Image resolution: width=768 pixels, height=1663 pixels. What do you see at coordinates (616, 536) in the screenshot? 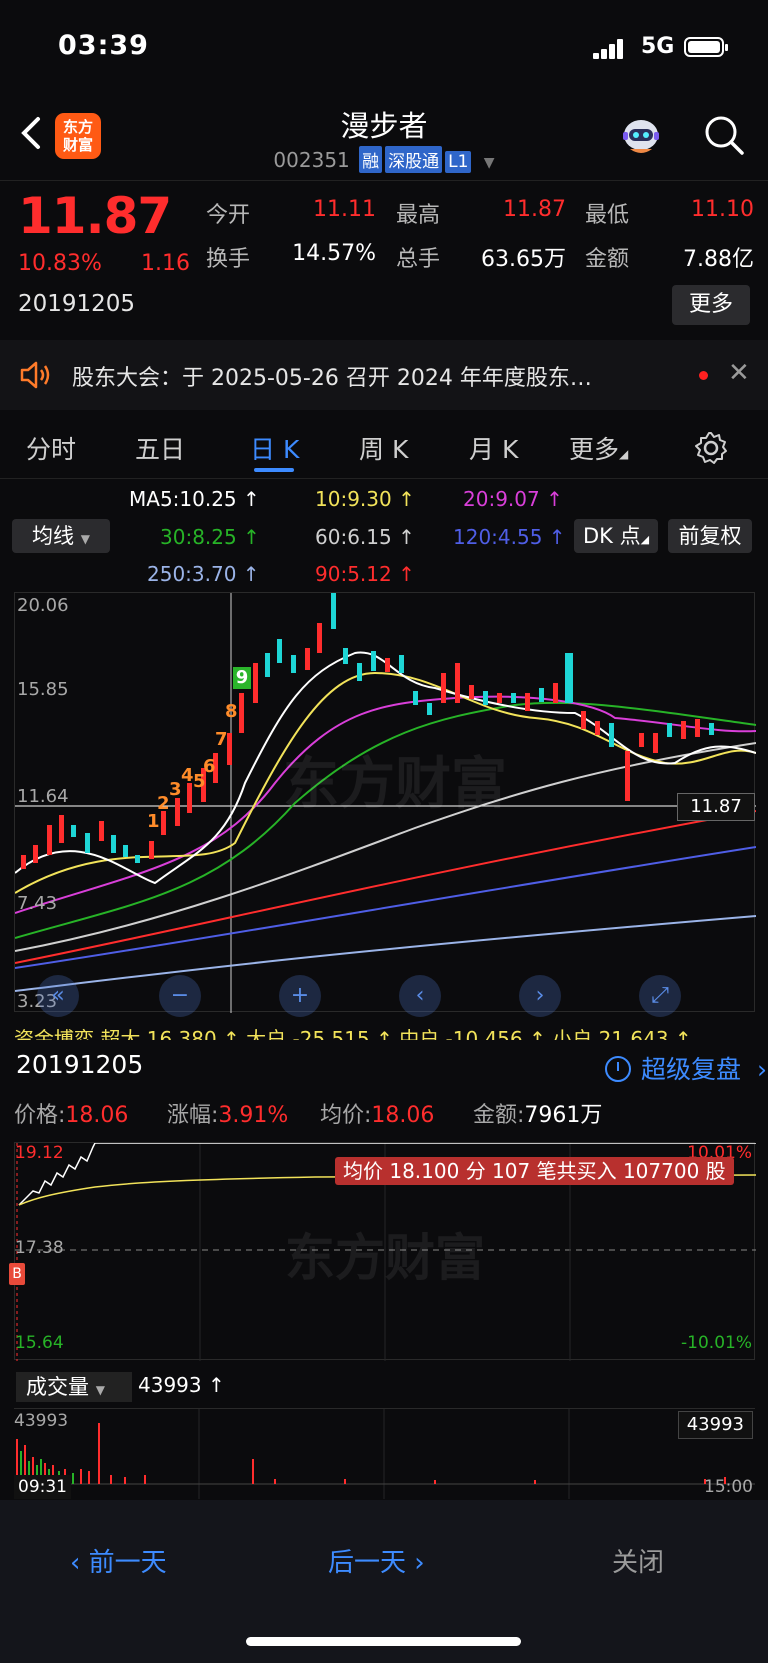
I see `dk-point-button: DK 点◢` at bounding box center [616, 536].